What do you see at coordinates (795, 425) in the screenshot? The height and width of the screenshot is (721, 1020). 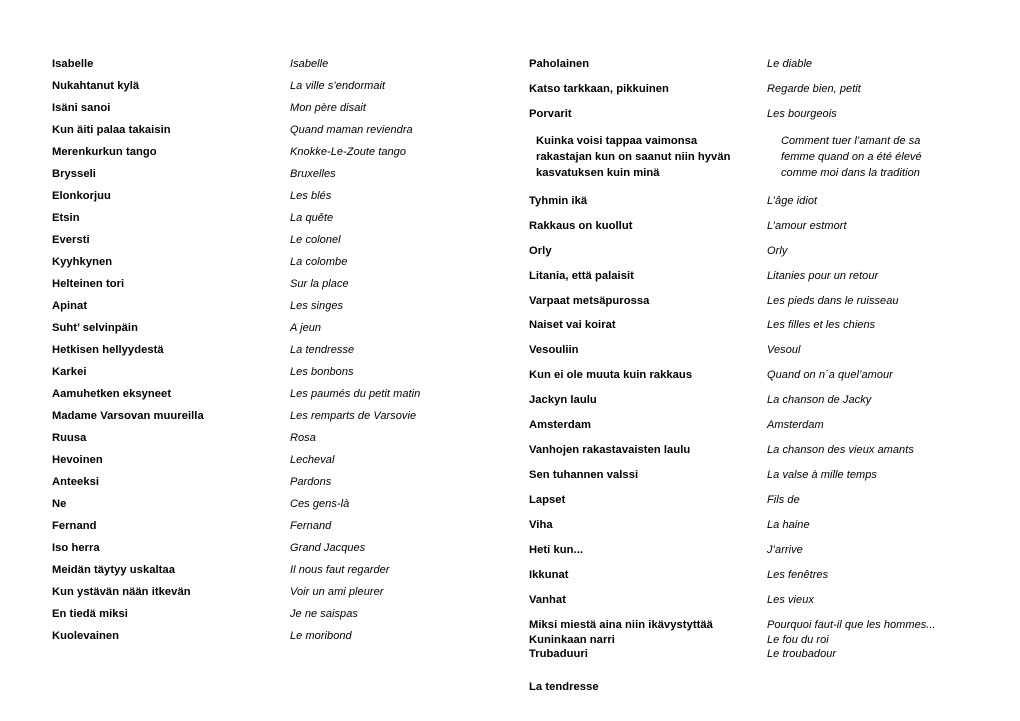 I see `french-title: Amsterdam` at bounding box center [795, 425].